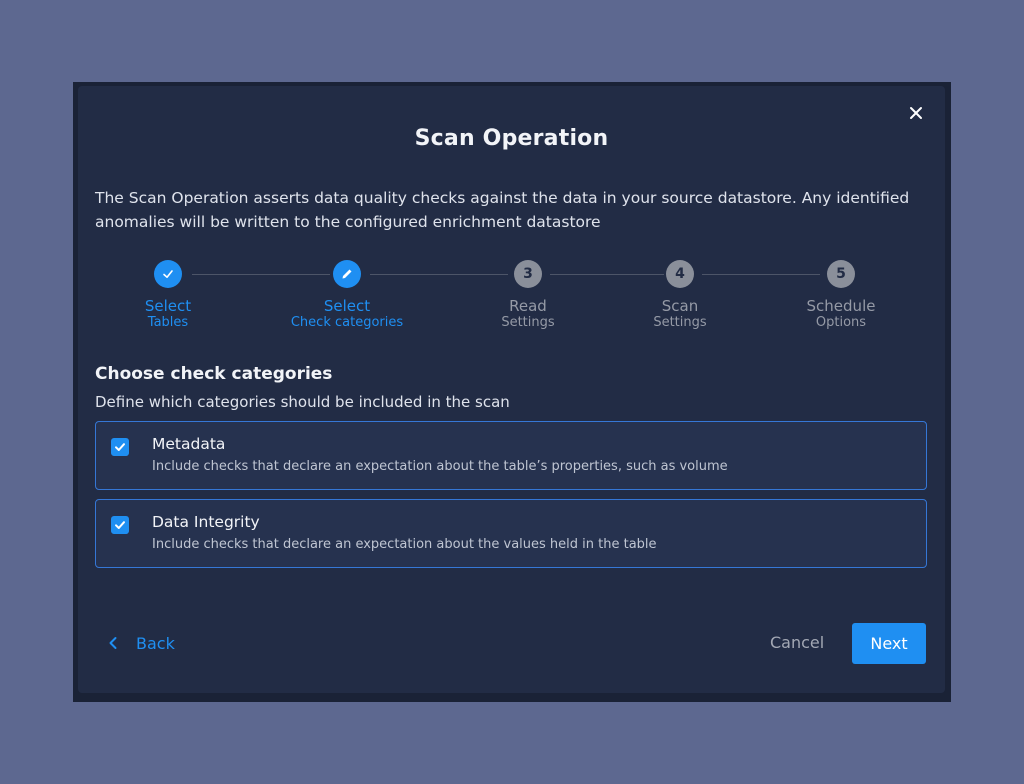  What do you see at coordinates (168, 322) in the screenshot?
I see `step-subtitle: Tables` at bounding box center [168, 322].